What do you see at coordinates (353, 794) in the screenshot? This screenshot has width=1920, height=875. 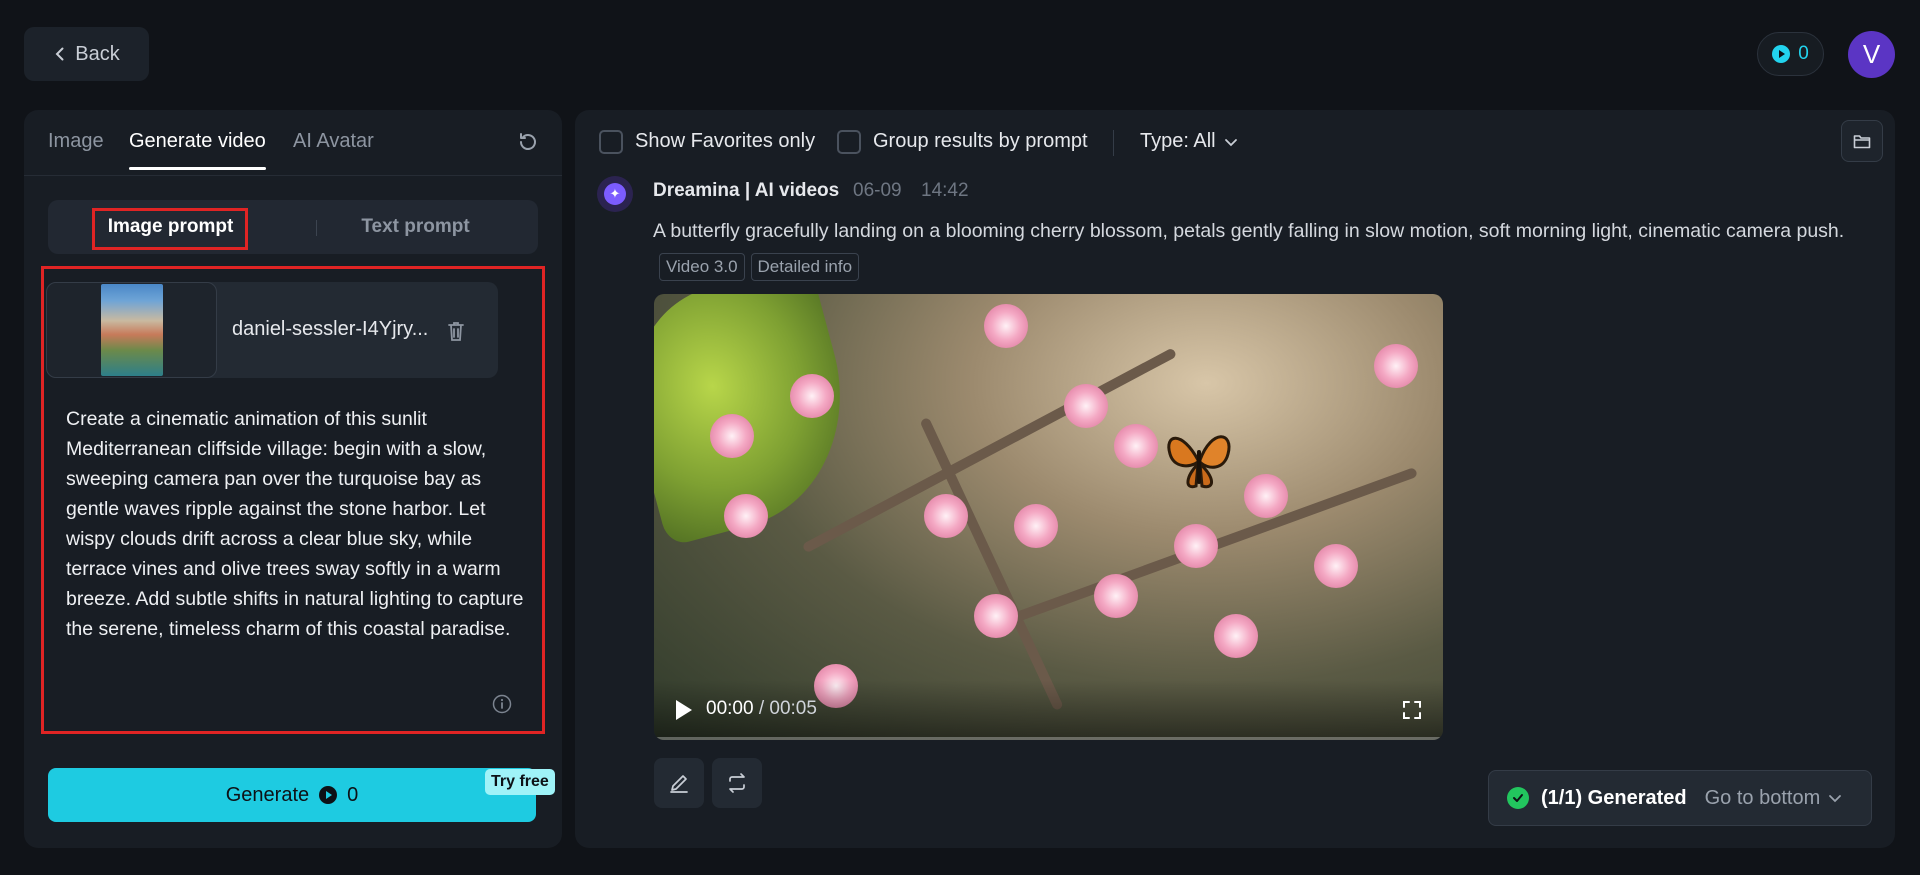 I see `generate-cost: 0` at bounding box center [353, 794].